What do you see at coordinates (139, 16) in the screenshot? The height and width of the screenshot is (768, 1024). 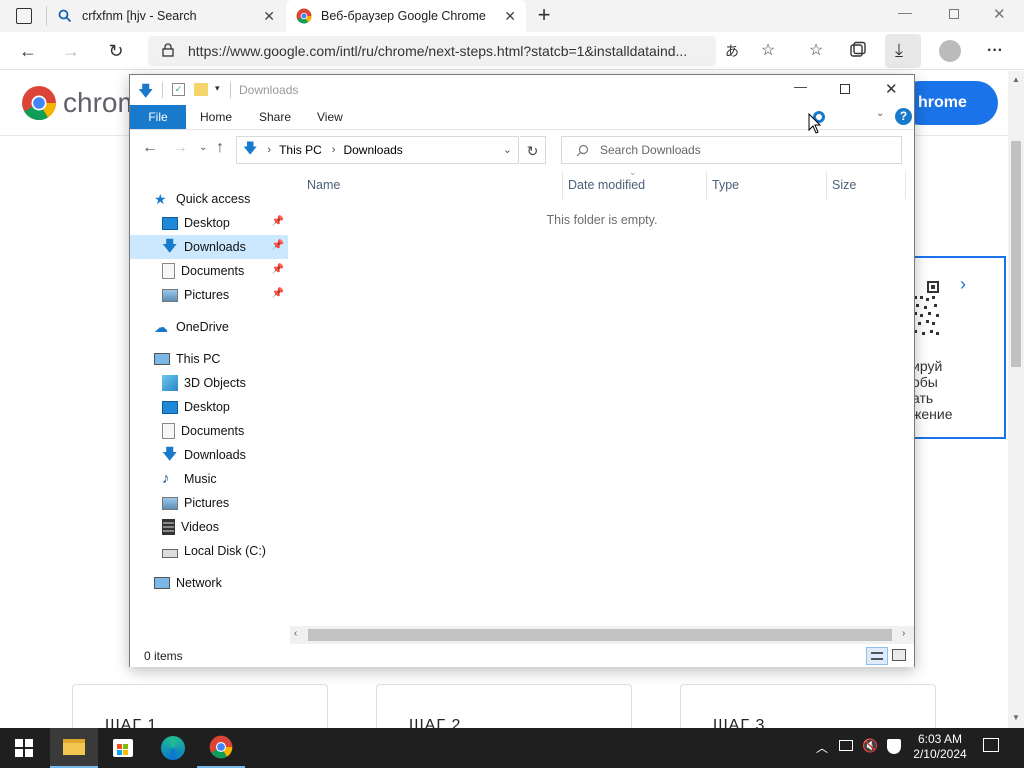 I see `tab-title: crfxfnm [hjv - Search` at bounding box center [139, 16].